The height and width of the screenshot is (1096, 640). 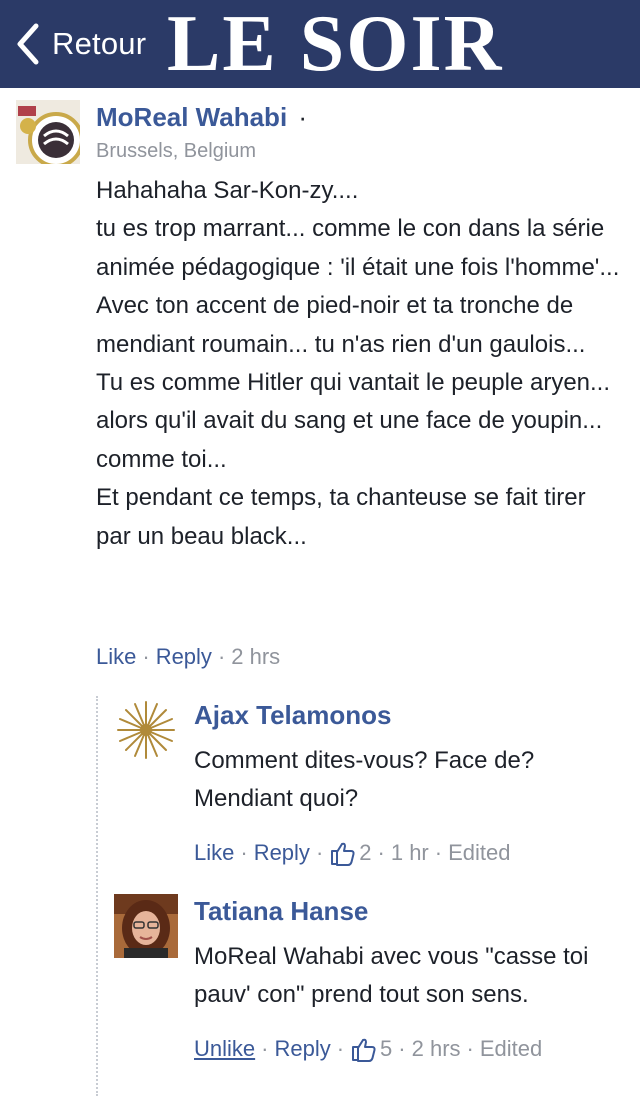 What do you see at coordinates (436, 1049) in the screenshot?
I see `reply-time: 2 hrs` at bounding box center [436, 1049].